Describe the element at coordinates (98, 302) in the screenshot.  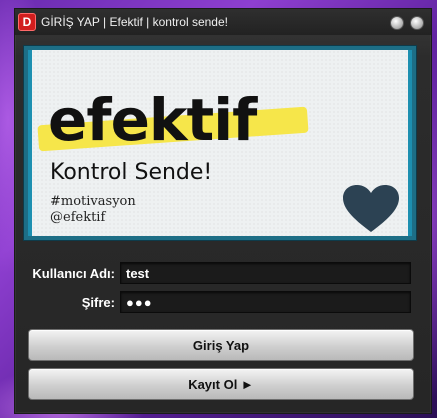
I see `password-label: Şifre:` at that location.